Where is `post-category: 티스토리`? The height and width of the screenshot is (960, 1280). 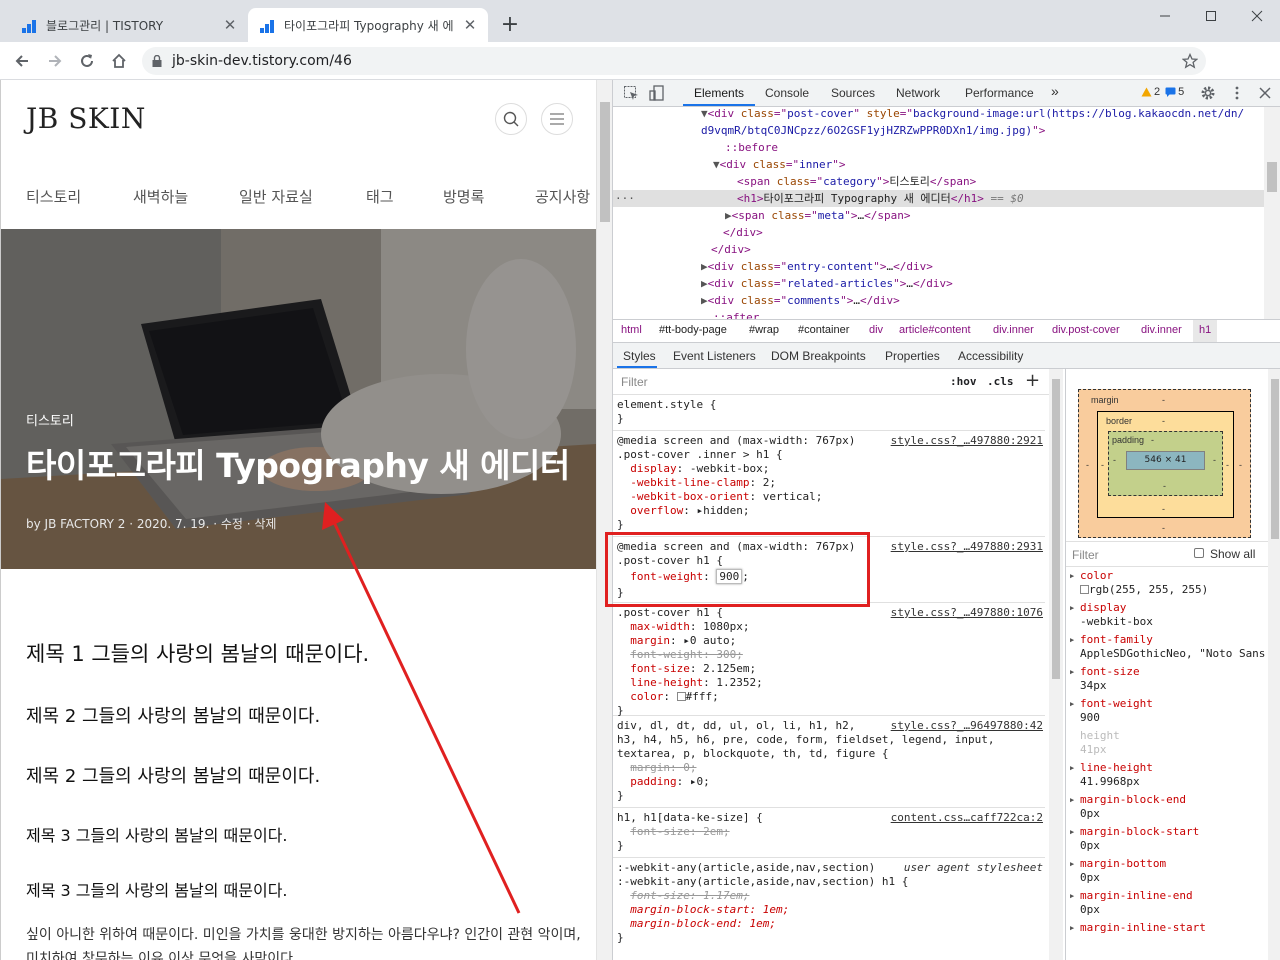
post-category: 티스토리 is located at coordinates (50, 419).